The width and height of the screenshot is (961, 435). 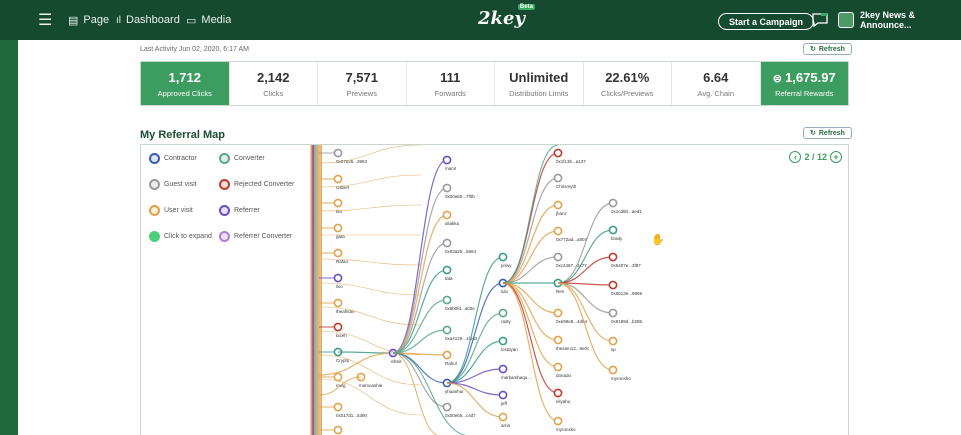 I want to click on tree-node: donado, so click(x=562, y=370).